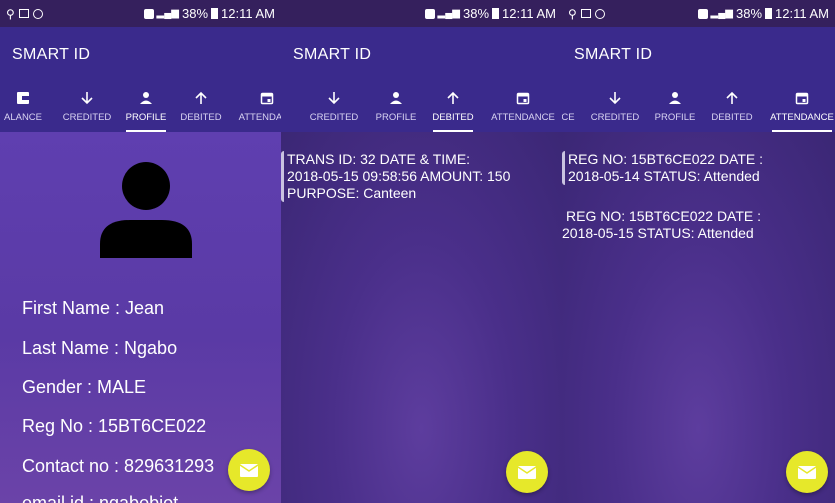 This screenshot has width=835, height=503. Describe the element at coordinates (93, 308) in the screenshot. I see `first-name: First Name : Jean` at that location.